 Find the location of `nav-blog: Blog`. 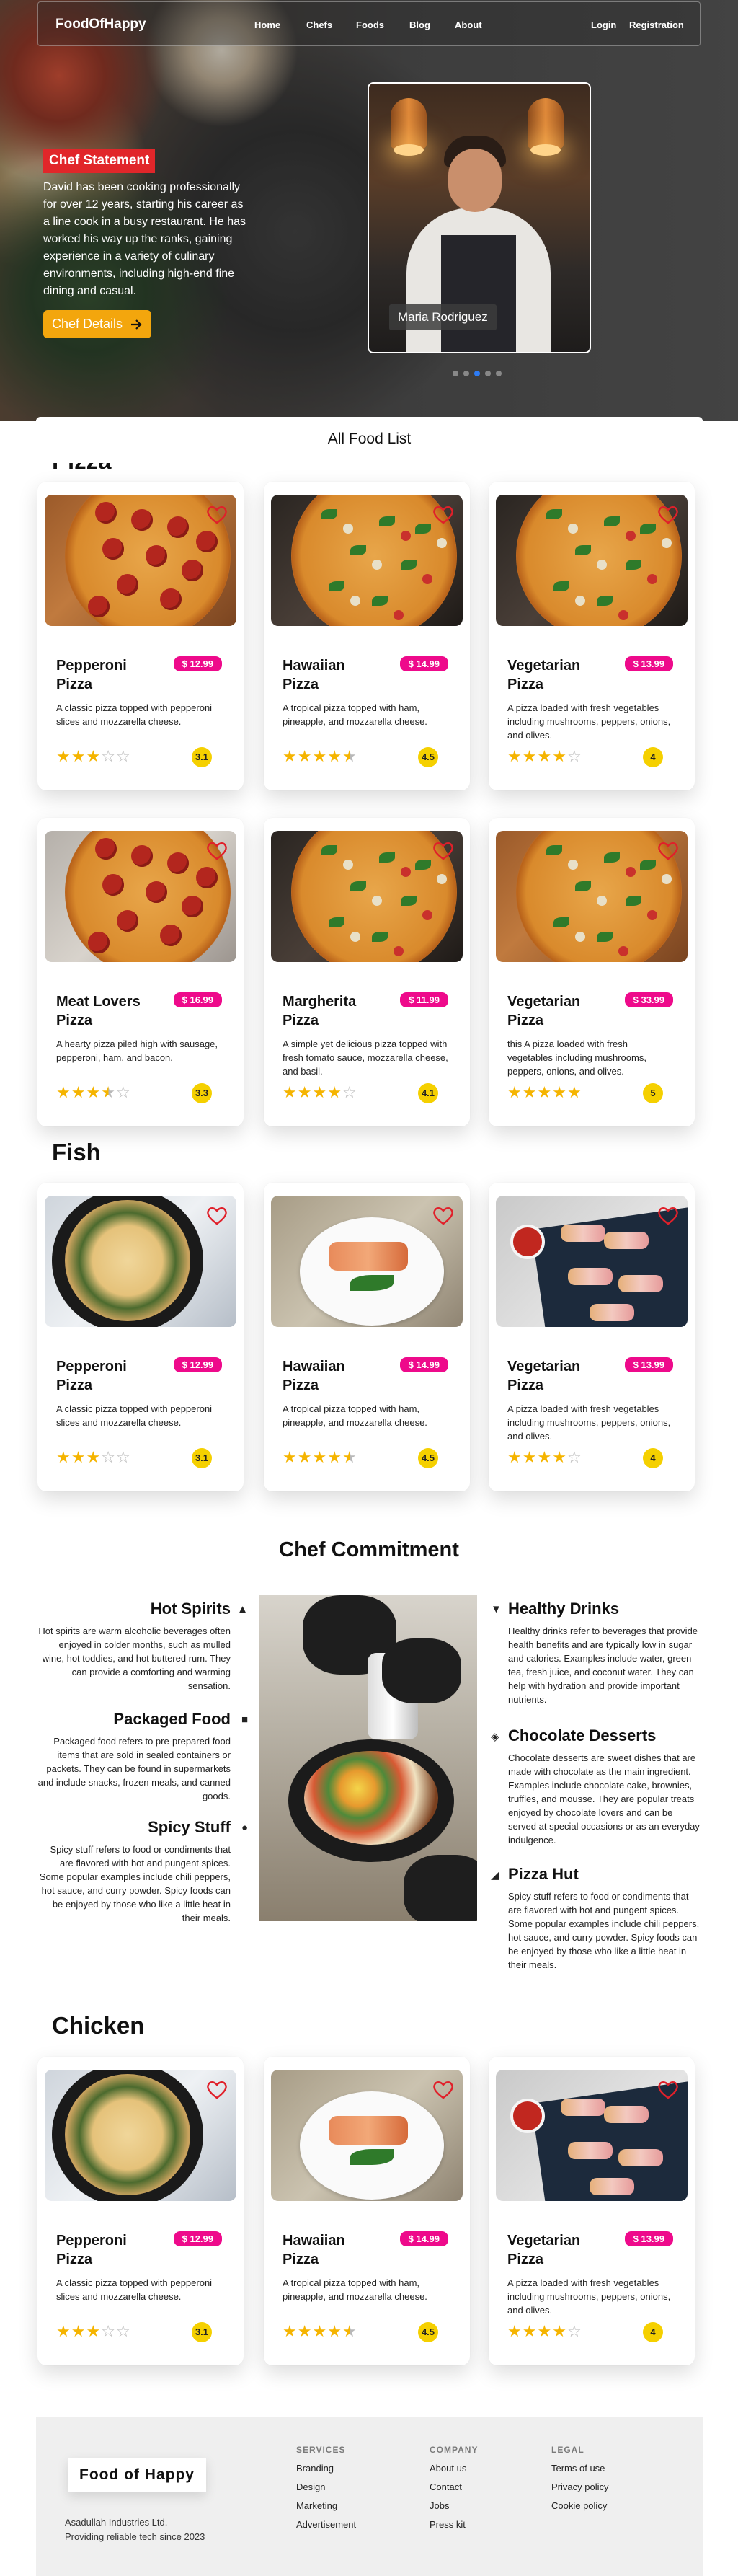

nav-blog: Blog is located at coordinates (419, 24).